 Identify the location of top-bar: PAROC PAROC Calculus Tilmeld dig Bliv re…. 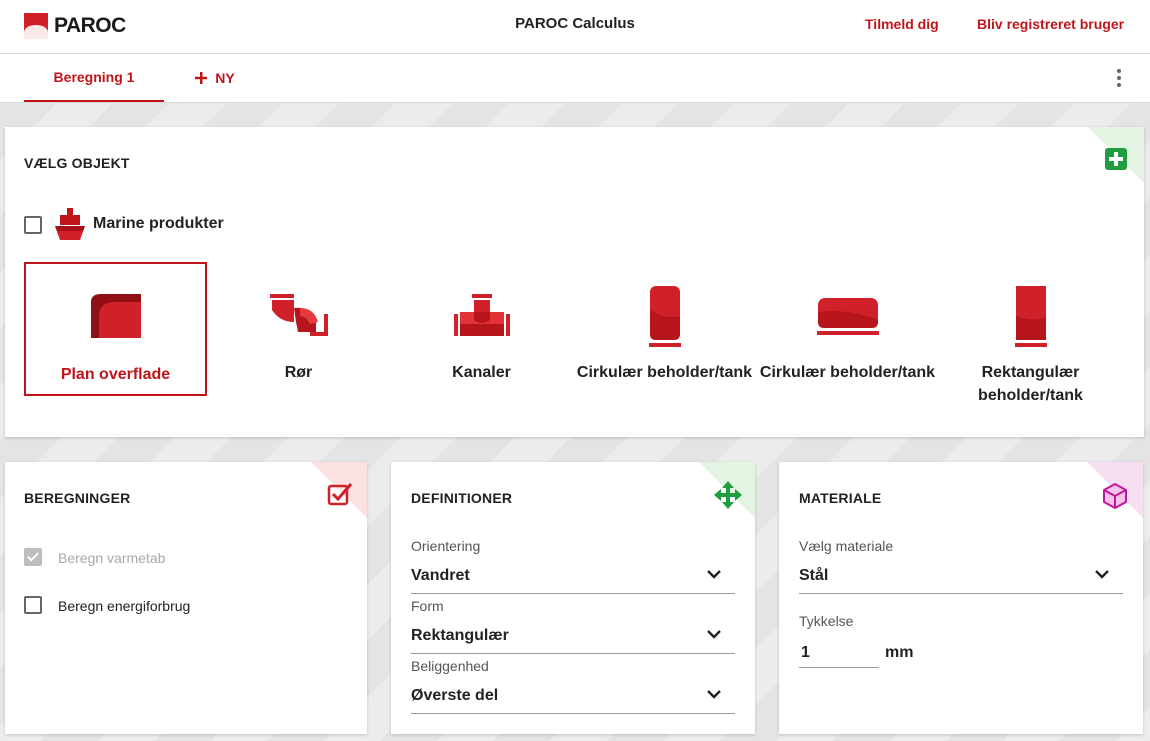
(575, 27).